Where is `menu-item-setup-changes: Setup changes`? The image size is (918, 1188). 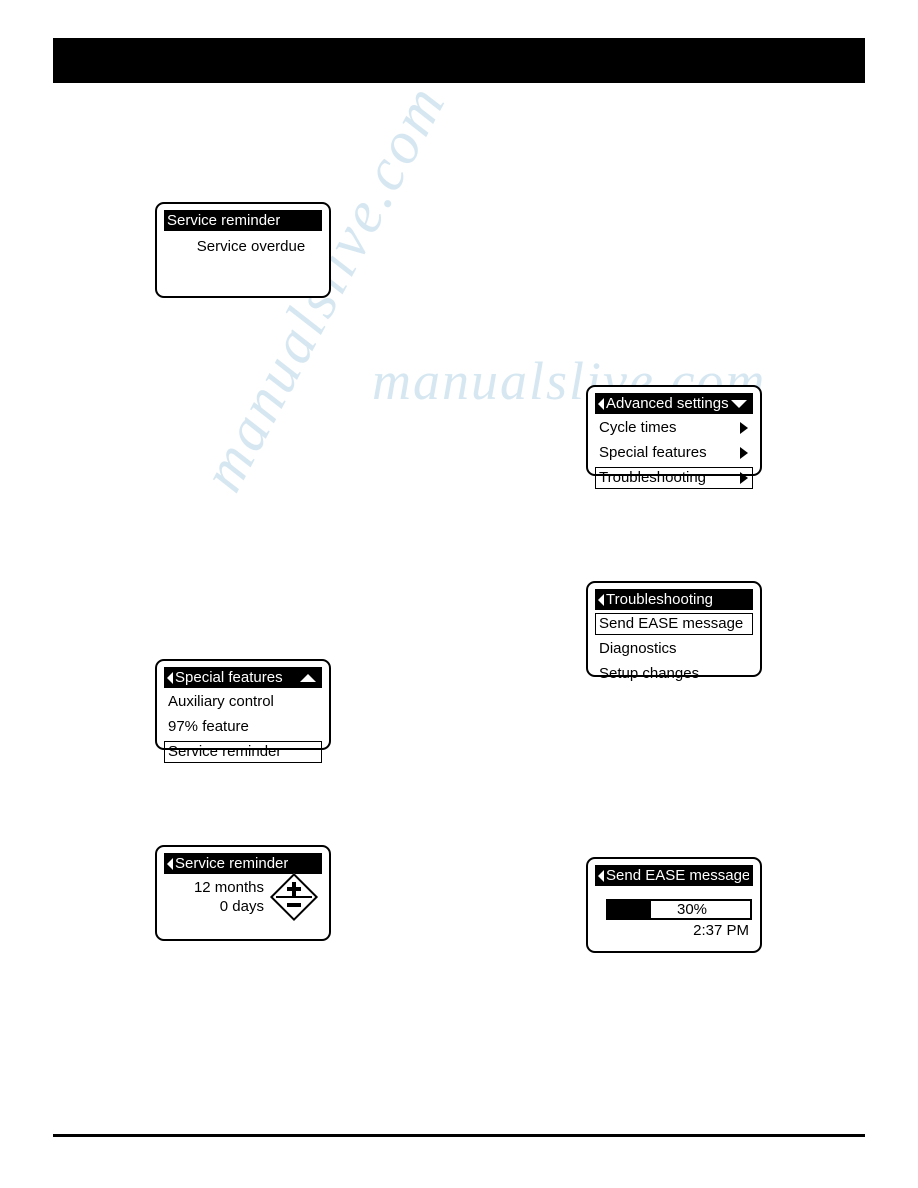
menu-item-setup-changes: Setup changes is located at coordinates (674, 674).